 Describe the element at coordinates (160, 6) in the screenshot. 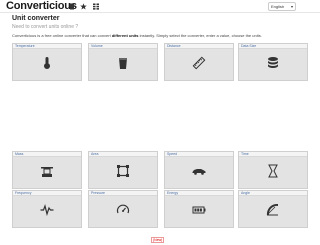

I see `top-bar: Converticious English ▾` at that location.